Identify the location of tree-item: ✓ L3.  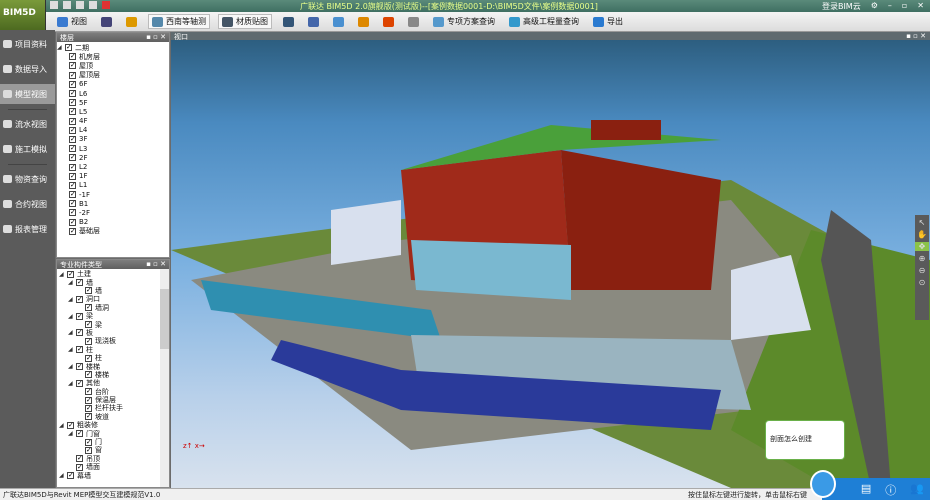
(113, 148).